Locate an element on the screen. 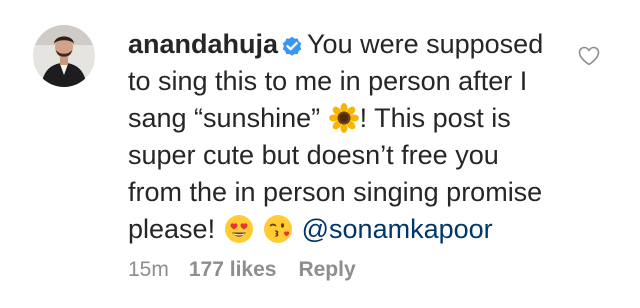  comment-text-line2: to sing this to me in person after I is located at coordinates (328, 81).